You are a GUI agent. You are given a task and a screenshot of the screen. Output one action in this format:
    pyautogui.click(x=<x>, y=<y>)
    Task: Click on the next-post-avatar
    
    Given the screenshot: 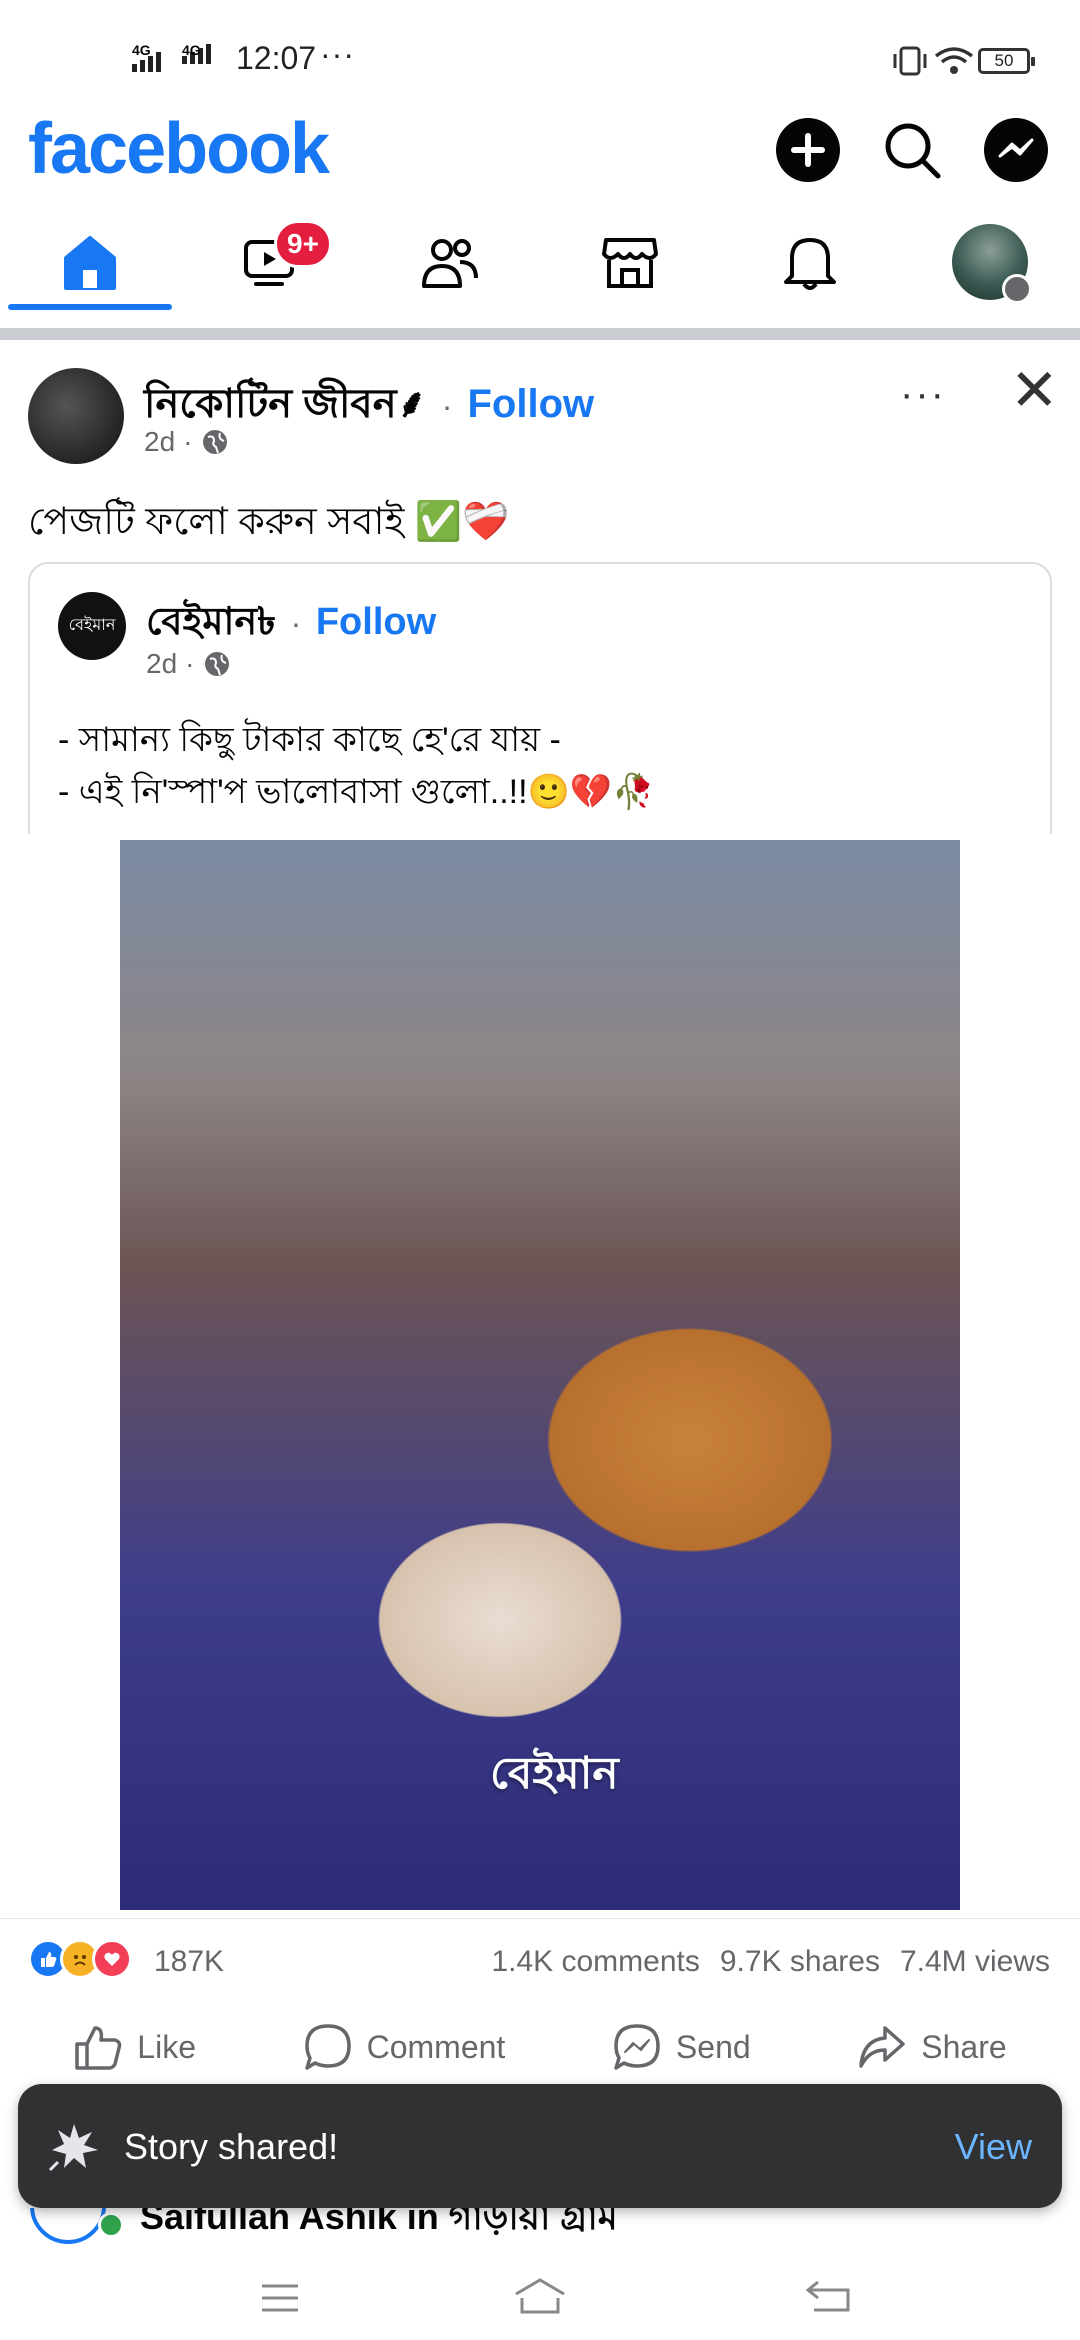 What is the action you would take?
    pyautogui.click(x=68, y=2226)
    